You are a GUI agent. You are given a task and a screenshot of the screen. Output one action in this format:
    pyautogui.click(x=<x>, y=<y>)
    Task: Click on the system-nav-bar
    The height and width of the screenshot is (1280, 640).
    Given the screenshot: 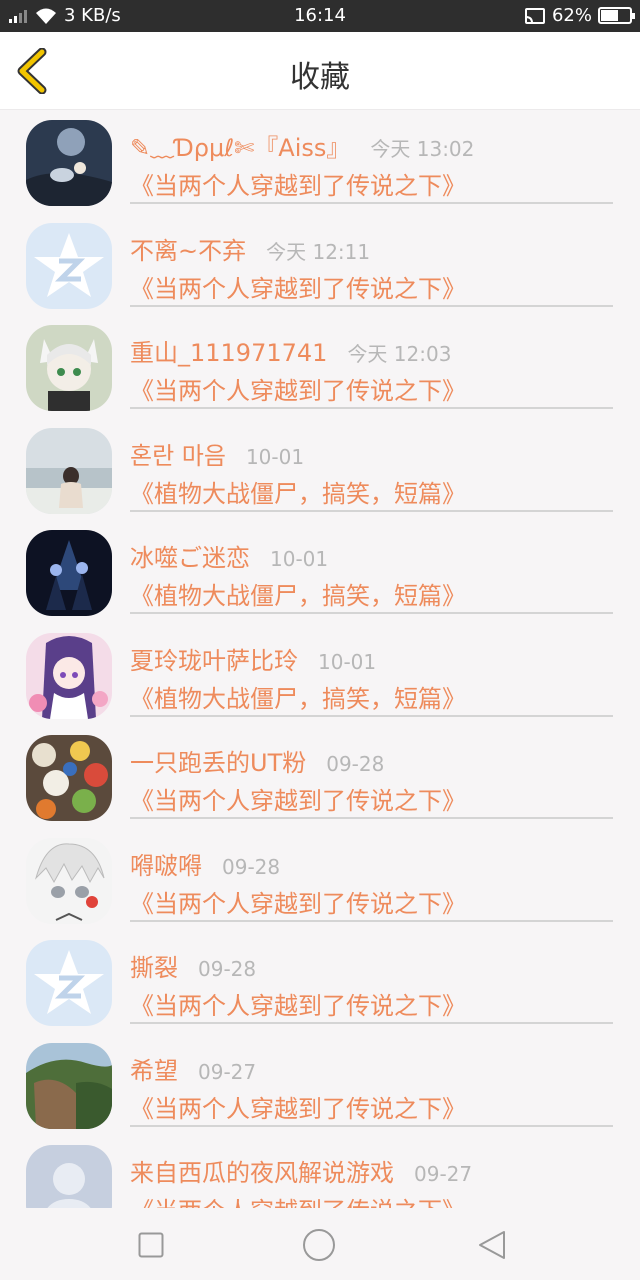 What is the action you would take?
    pyautogui.click(x=320, y=1244)
    